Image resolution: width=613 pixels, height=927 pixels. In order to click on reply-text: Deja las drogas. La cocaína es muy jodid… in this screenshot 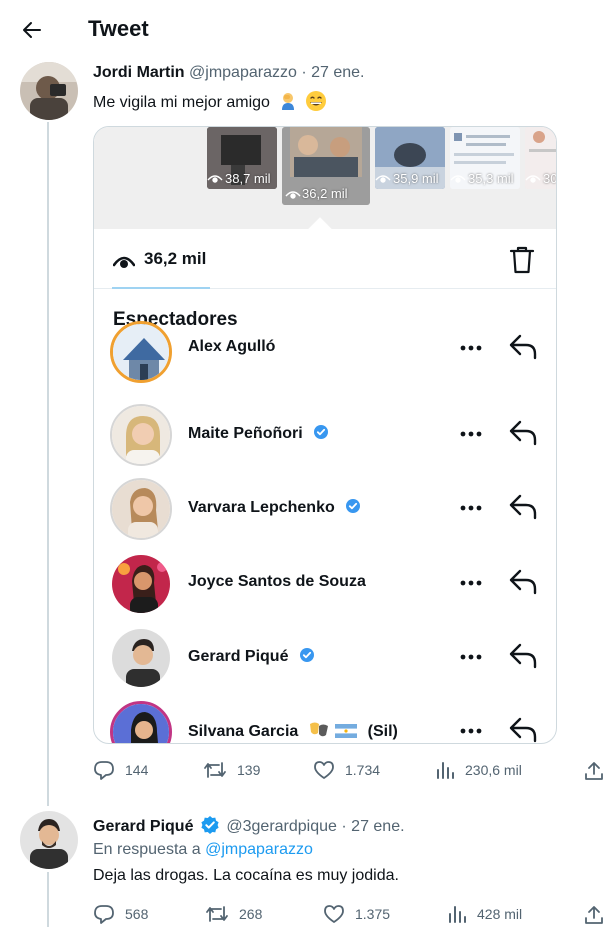, I will do `click(246, 875)`.